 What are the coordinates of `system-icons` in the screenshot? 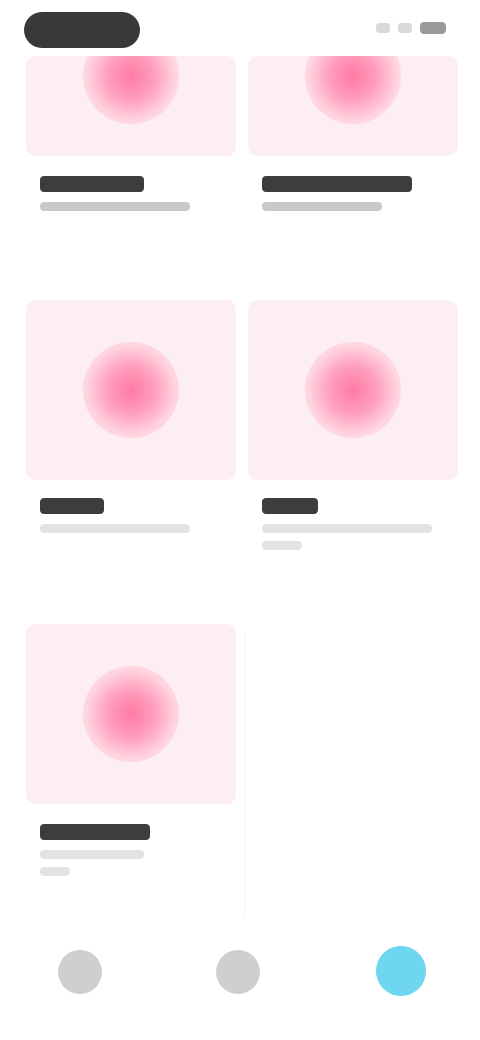 It's located at (411, 28).